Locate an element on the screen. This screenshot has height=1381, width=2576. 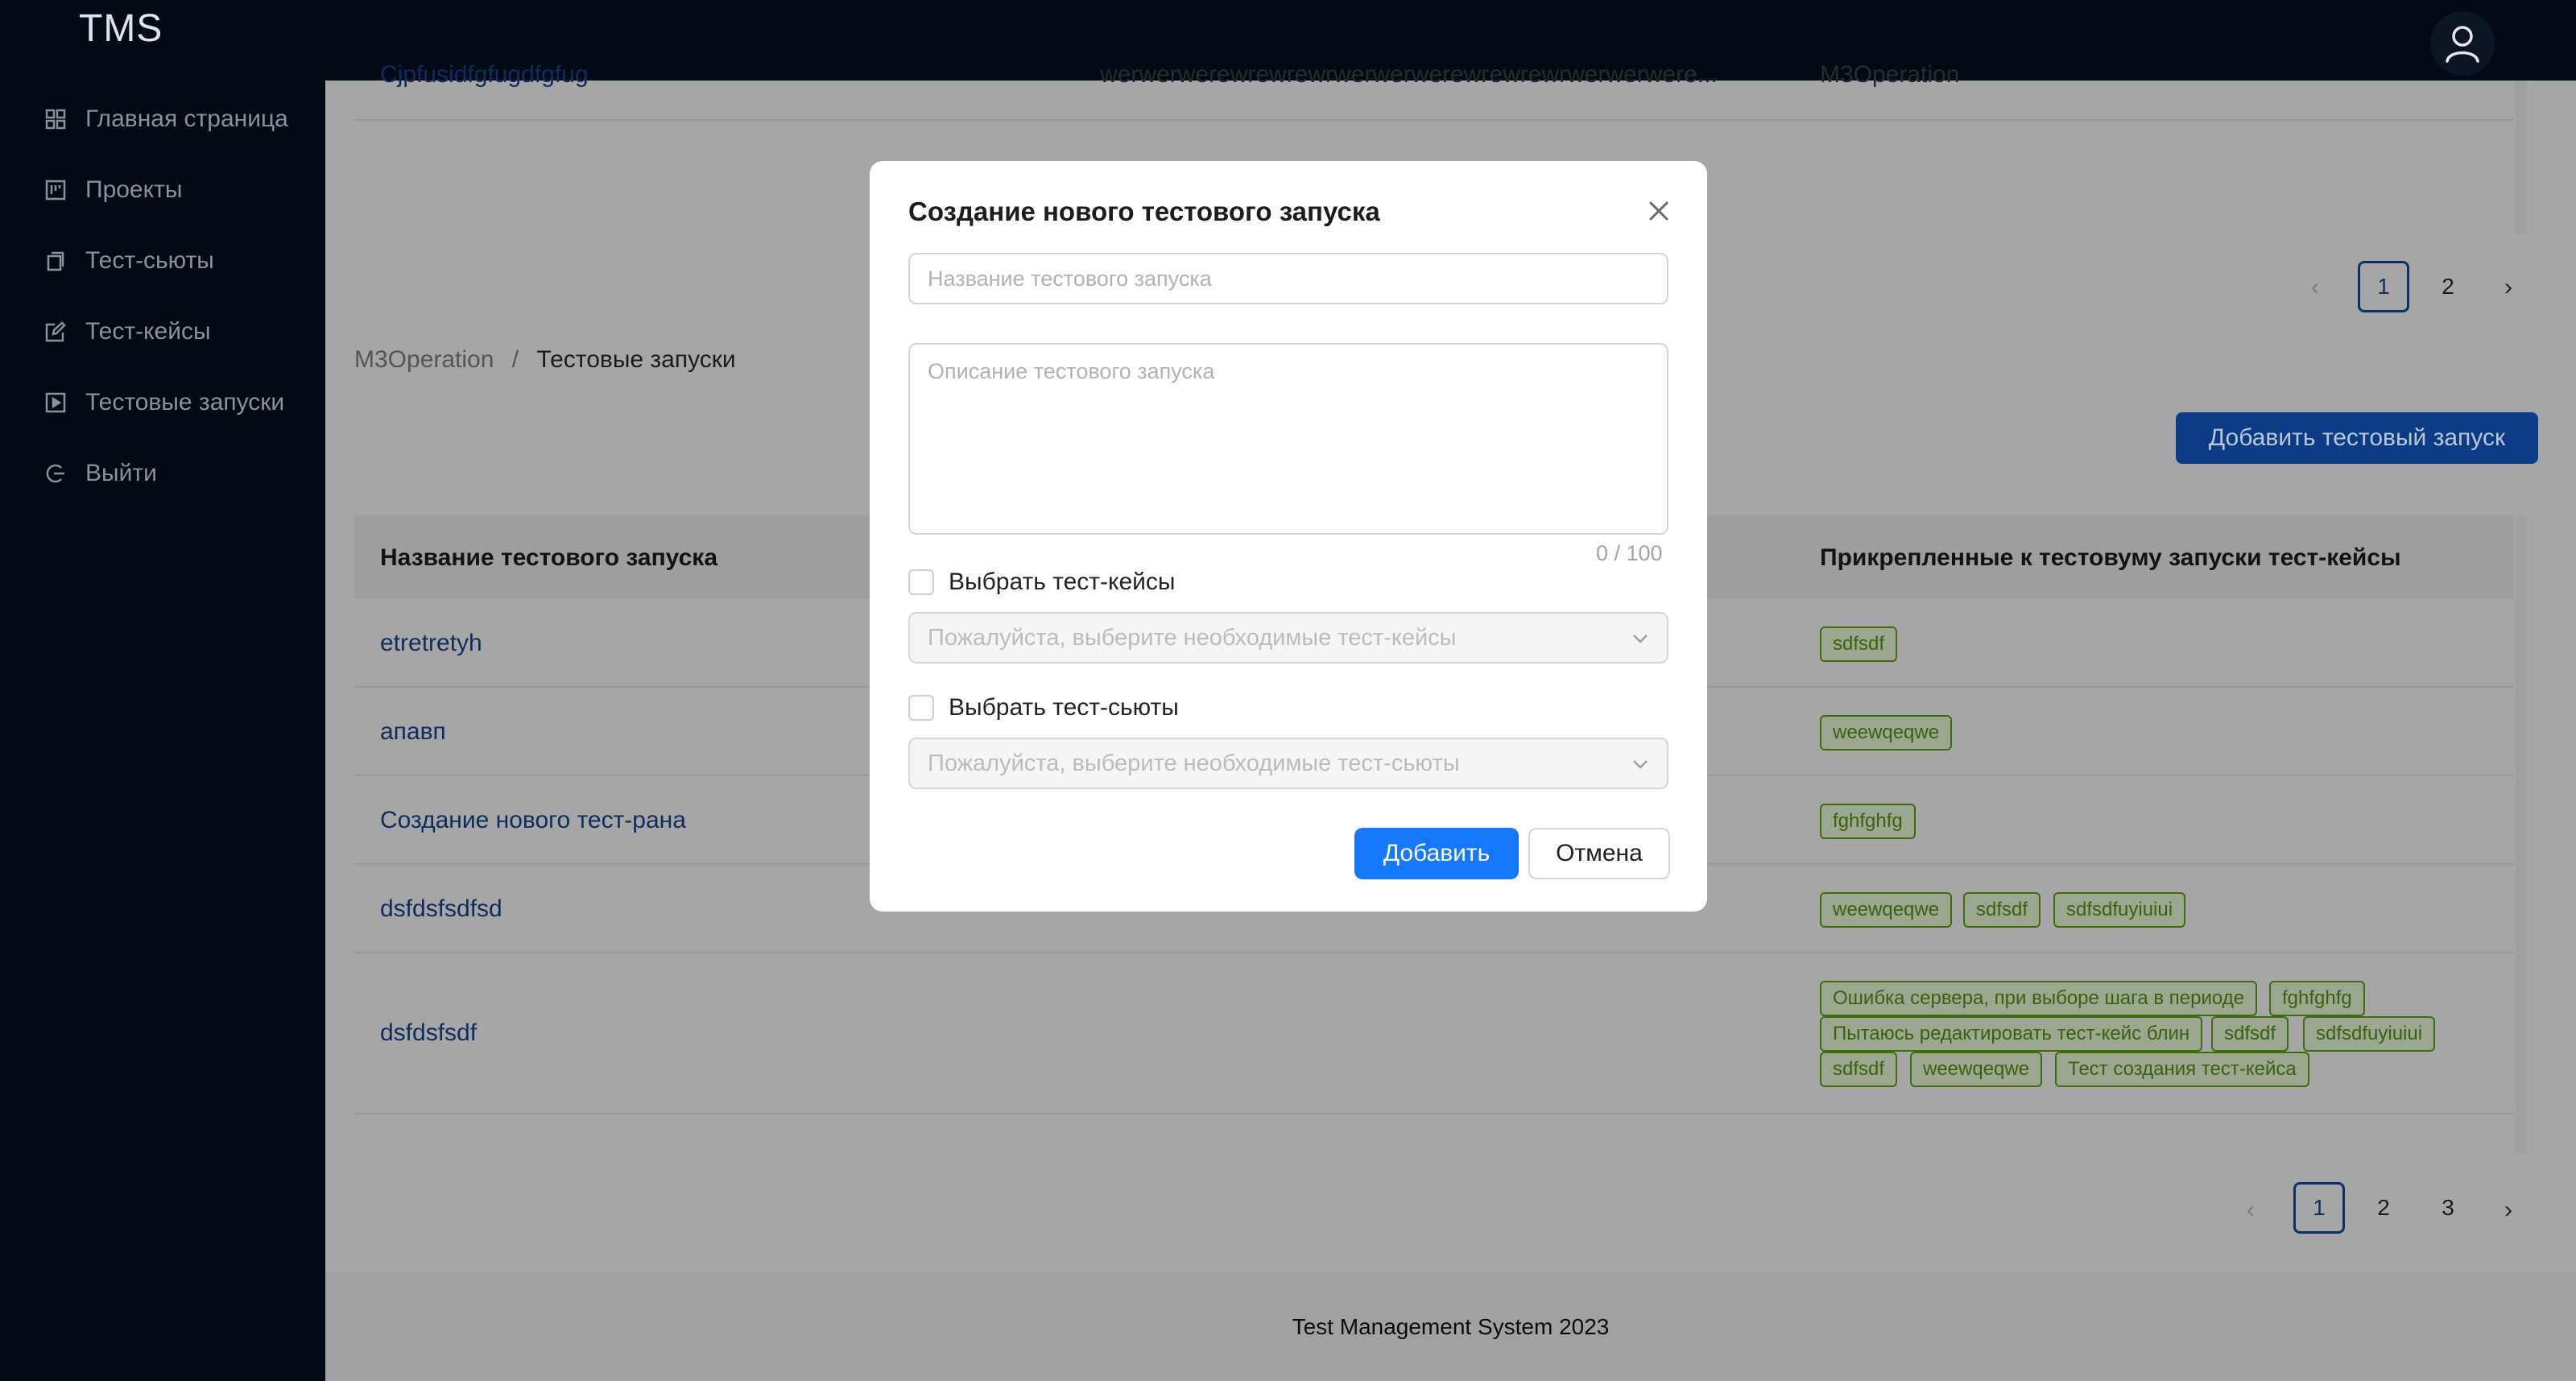
top-pagination-page: 2 is located at coordinates (2448, 286).